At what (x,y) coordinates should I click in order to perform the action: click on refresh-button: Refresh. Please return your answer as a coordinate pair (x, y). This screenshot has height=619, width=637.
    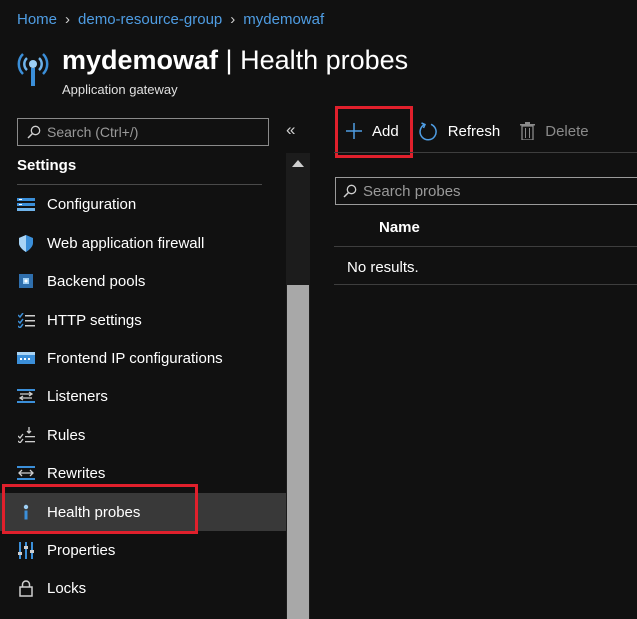
    Looking at the image, I should click on (460, 131).